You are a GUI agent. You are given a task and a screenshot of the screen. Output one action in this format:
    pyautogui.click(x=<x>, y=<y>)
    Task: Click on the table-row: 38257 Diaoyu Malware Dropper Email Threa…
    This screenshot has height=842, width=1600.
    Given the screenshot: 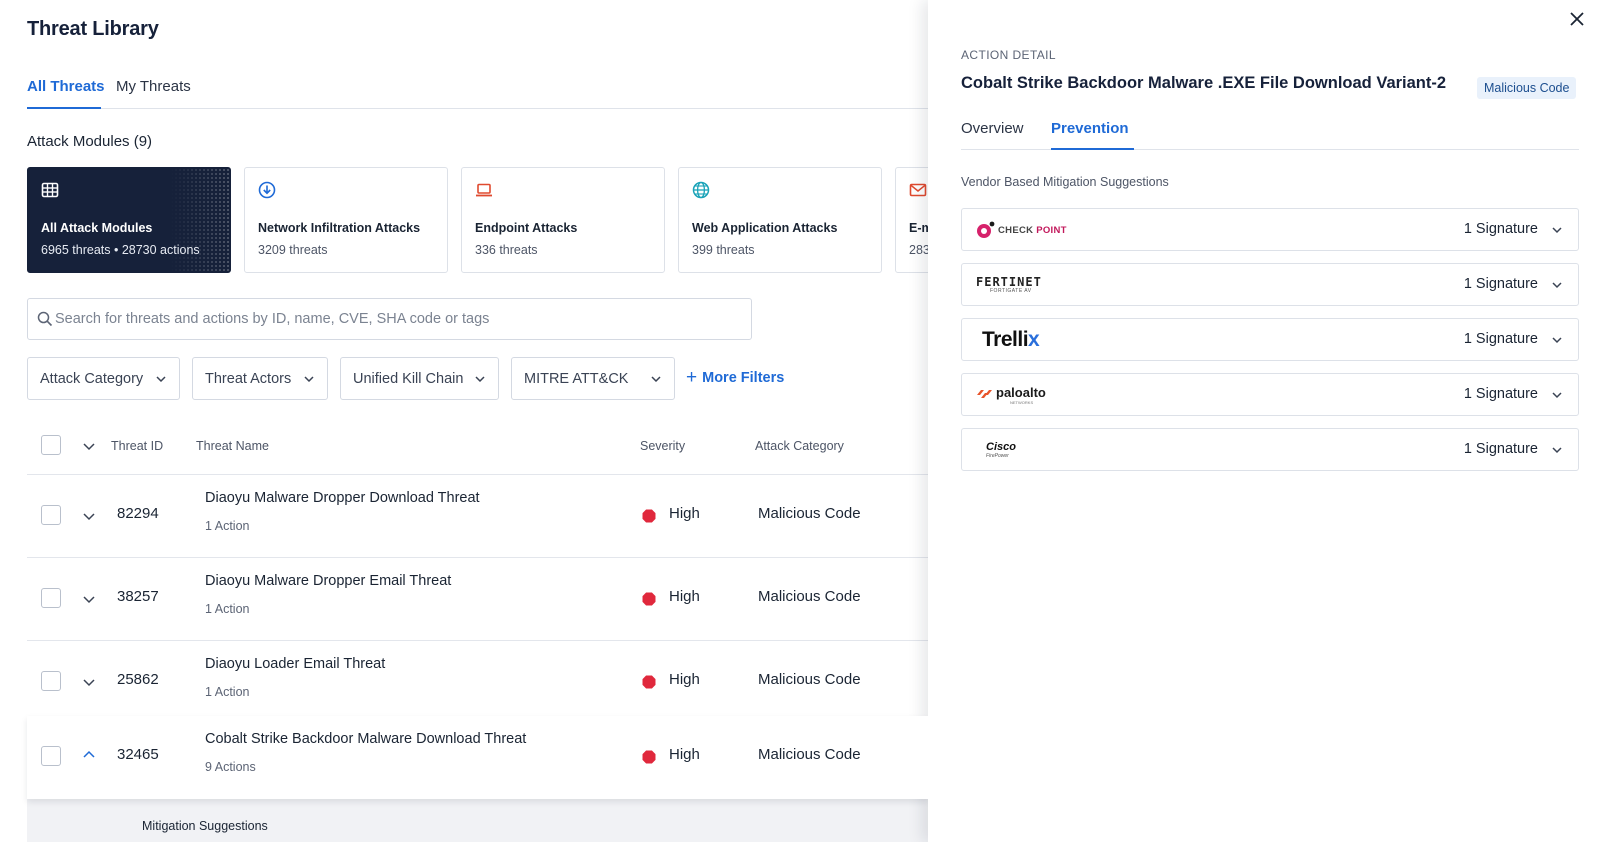 What is the action you would take?
    pyautogui.click(x=477, y=599)
    